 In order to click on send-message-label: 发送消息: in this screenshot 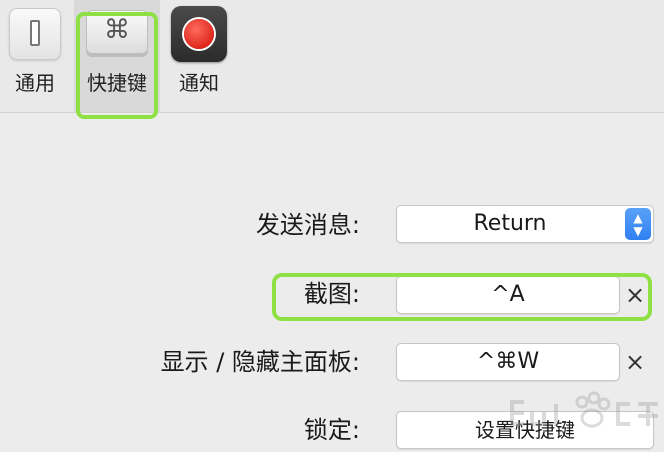, I will do `click(307, 225)`.